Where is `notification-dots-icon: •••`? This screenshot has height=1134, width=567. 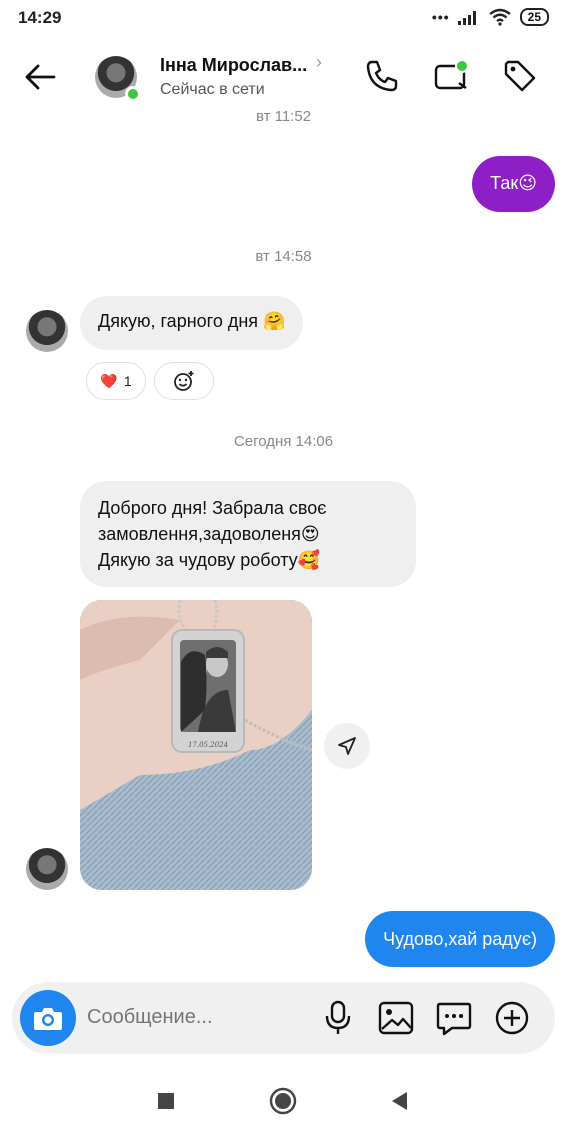
notification-dots-icon: ••• is located at coordinates (440, 17).